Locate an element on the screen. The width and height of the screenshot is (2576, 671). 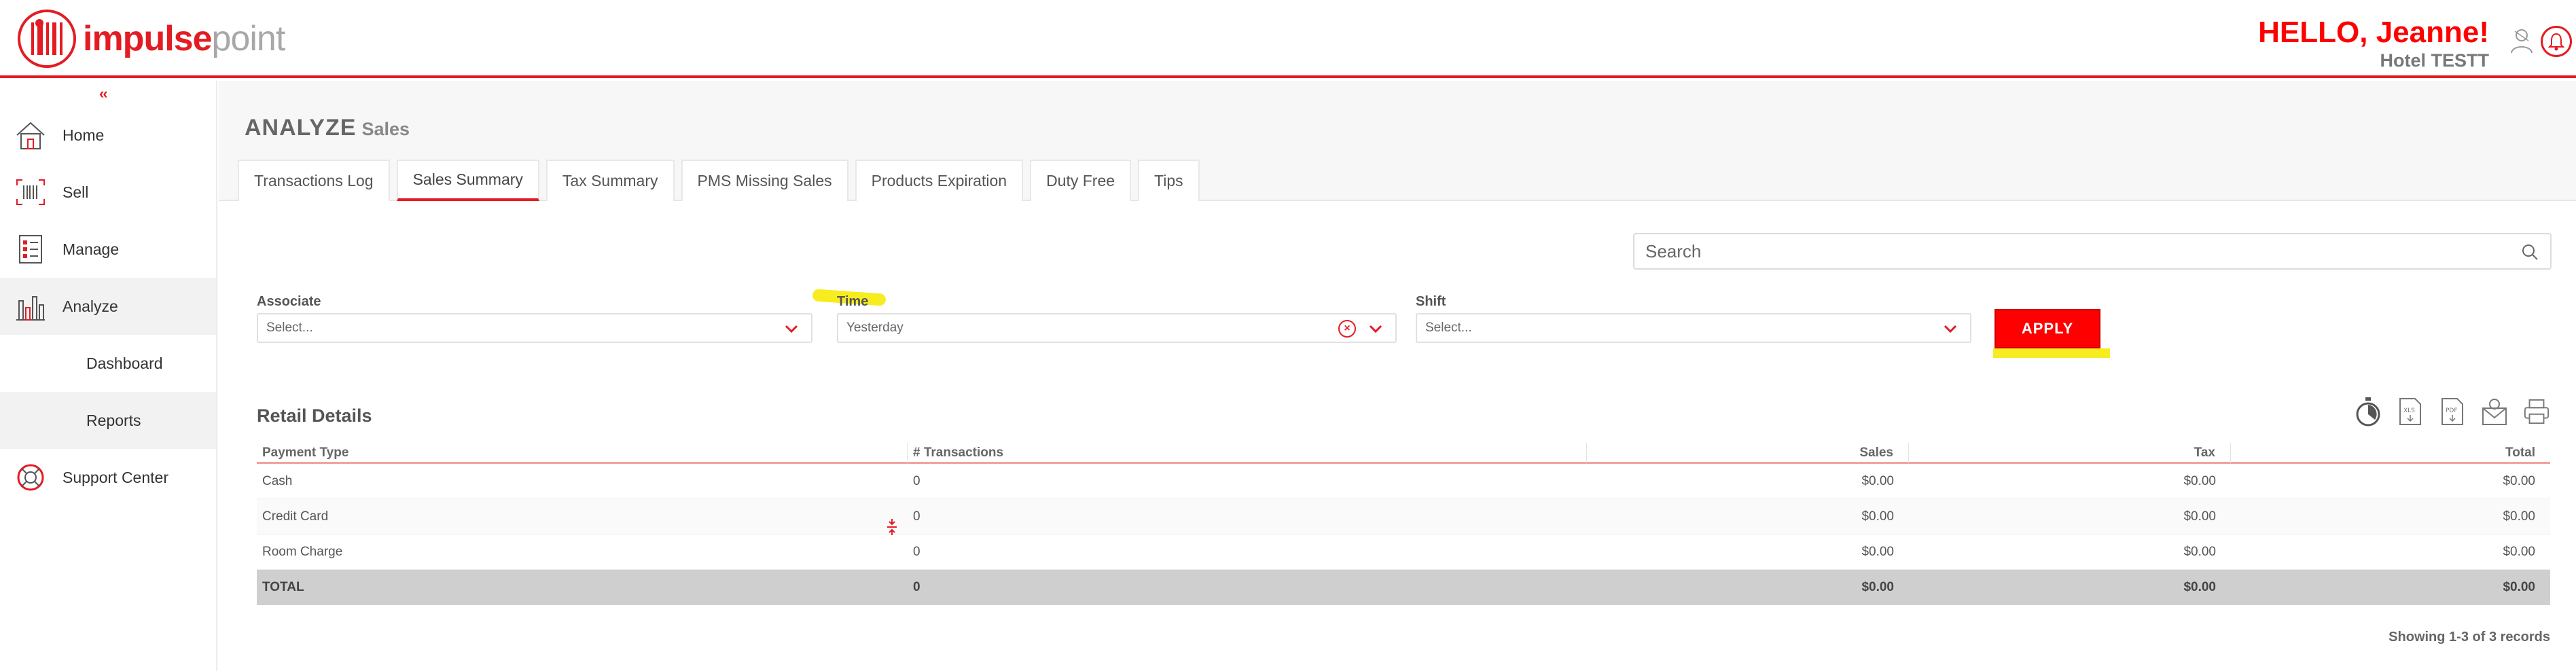
sidebar-item-home: Home is located at coordinates (108, 135).